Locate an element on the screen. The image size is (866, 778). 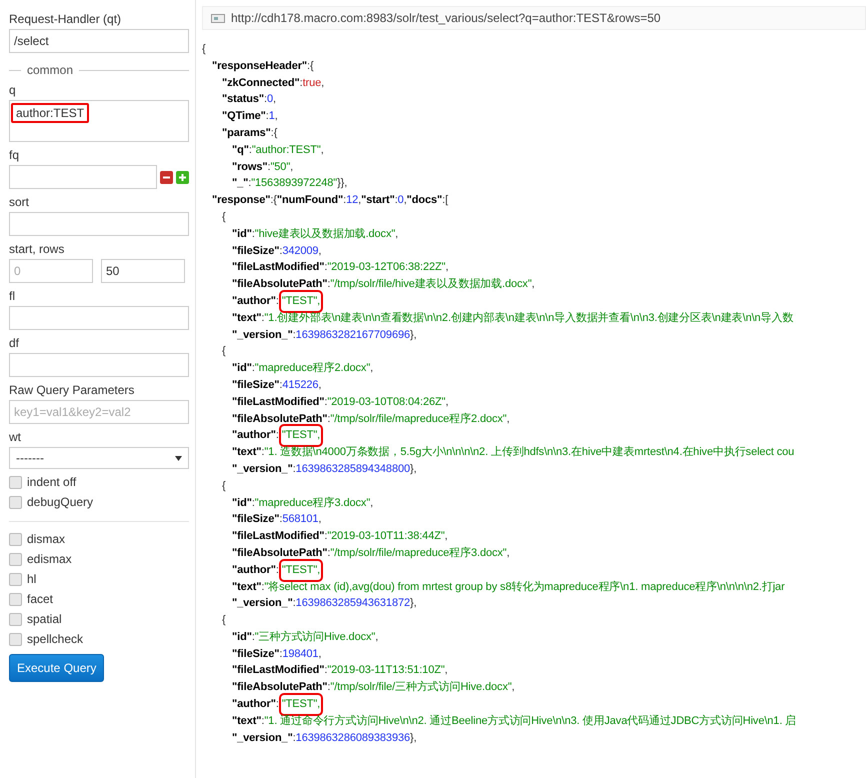
parser-checkbox: spatial is located at coordinates (99, 619).